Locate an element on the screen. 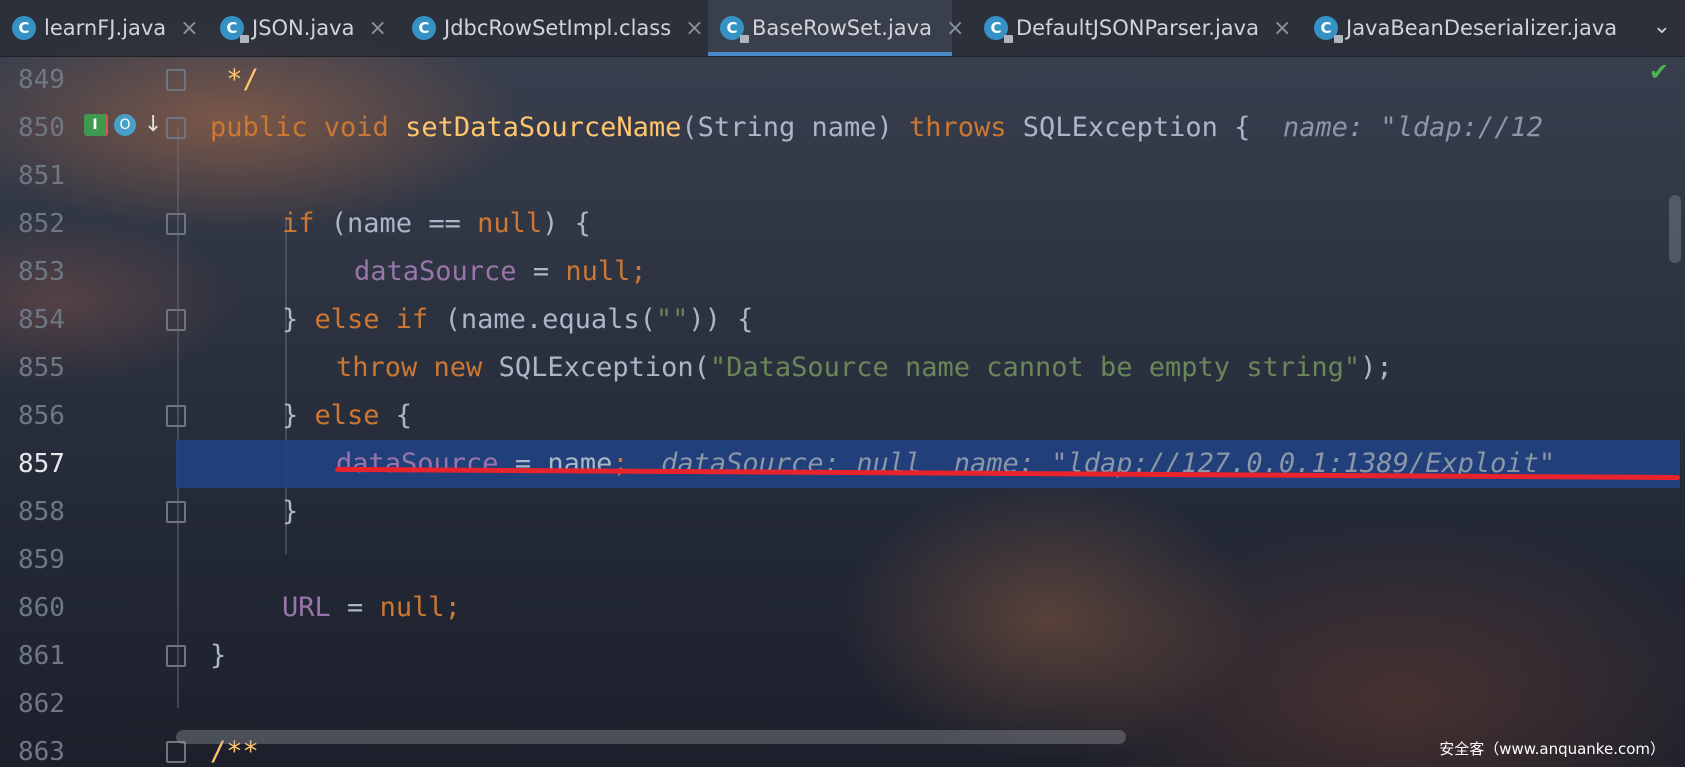 The height and width of the screenshot is (767, 1685). code-line: 859 is located at coordinates (842, 560).